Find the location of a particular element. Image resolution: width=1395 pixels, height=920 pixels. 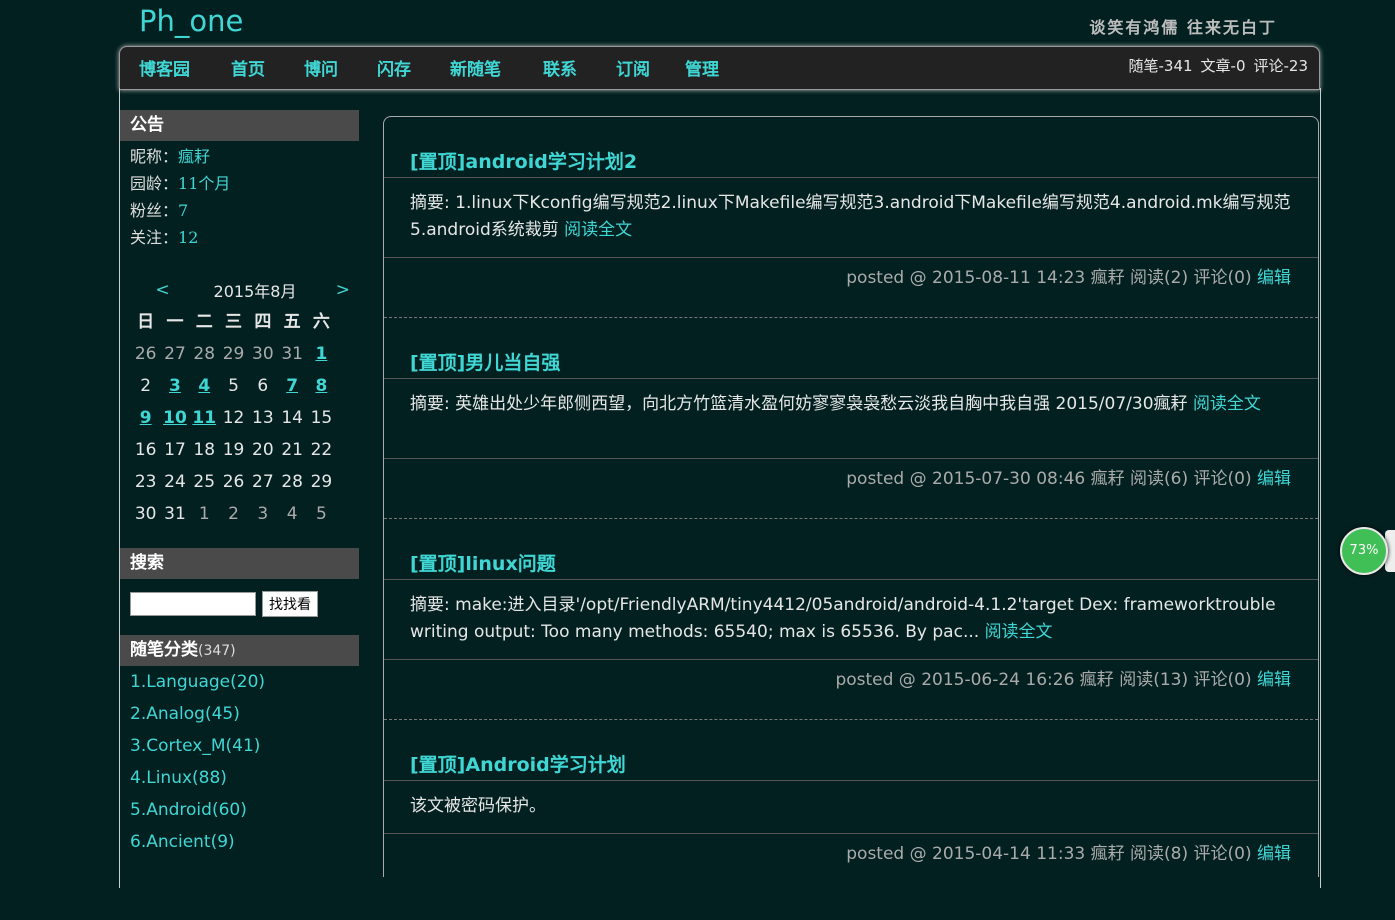

calendar-day: 18 is located at coordinates (204, 450).